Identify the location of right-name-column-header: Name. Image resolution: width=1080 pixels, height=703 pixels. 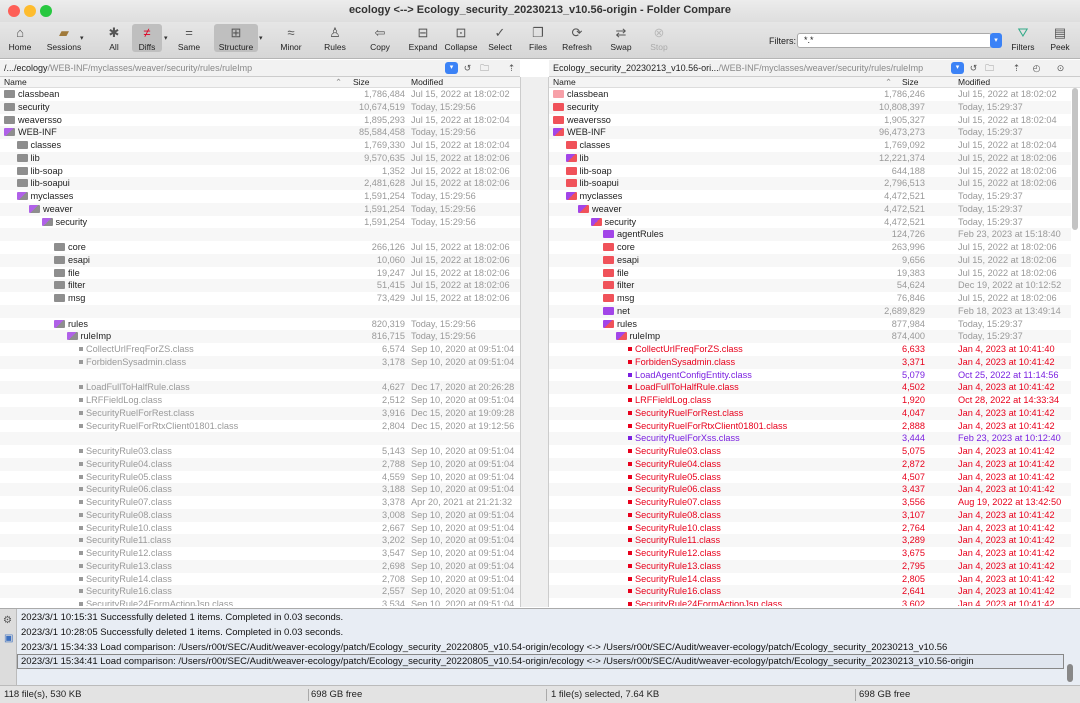
(564, 82).